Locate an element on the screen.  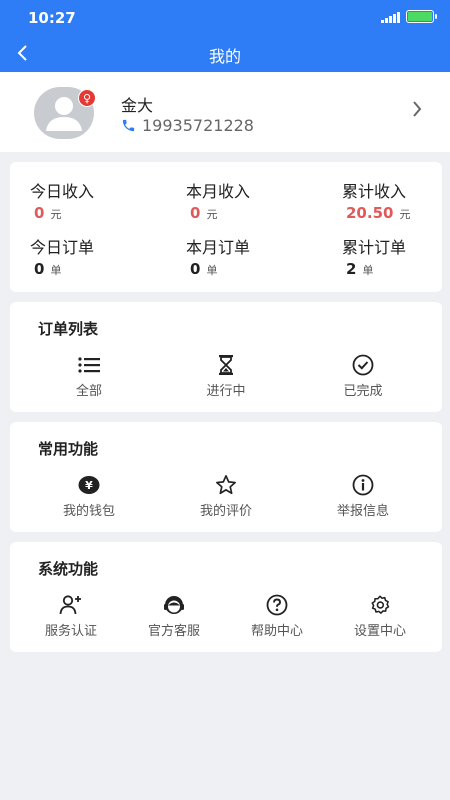
stat-label: 本月订单 is located at coordinates (218, 247).